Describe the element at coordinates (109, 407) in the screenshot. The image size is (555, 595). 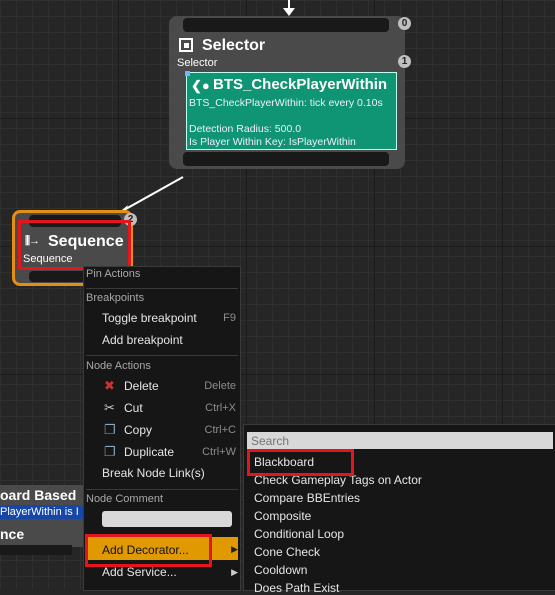
I see `scissors-icon: ✂` at that location.